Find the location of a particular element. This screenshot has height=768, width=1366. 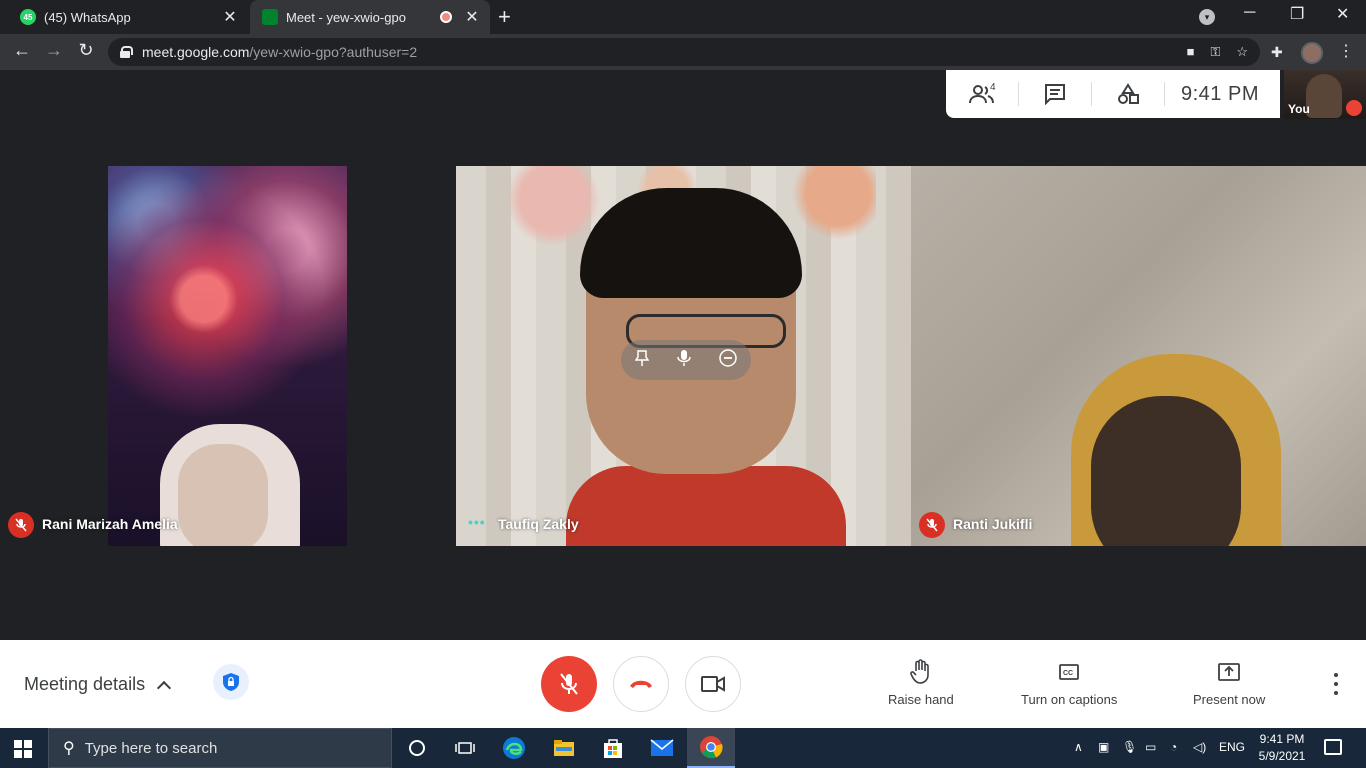

extensions-icon: ✚ is located at coordinates (1277, 52).